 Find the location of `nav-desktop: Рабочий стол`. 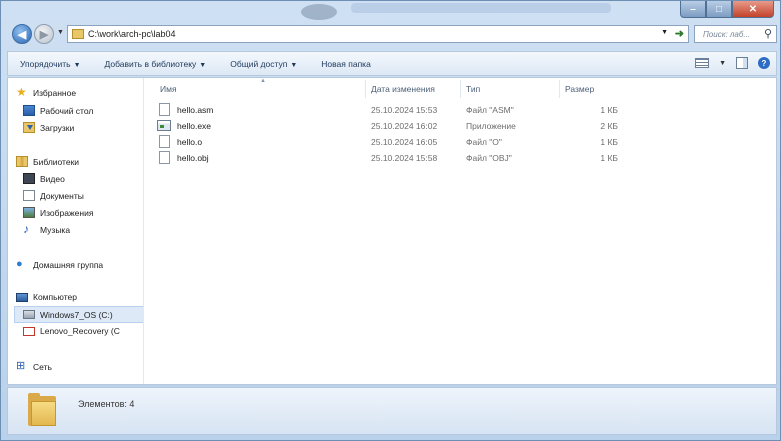

nav-desktop: Рабочий стол is located at coordinates (58, 110).